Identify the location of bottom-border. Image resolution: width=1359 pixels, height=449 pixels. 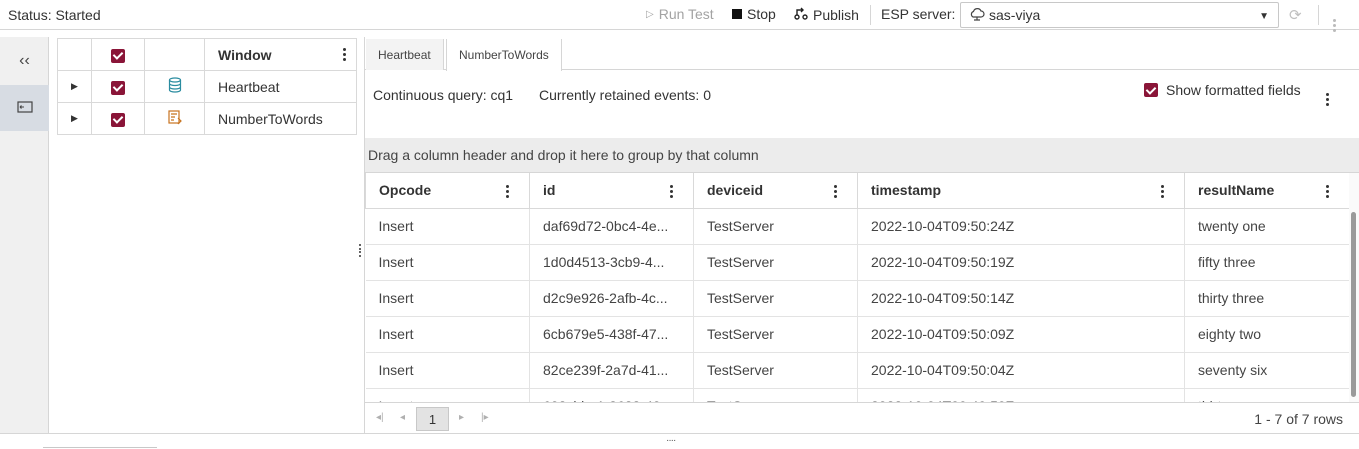
(679, 433).